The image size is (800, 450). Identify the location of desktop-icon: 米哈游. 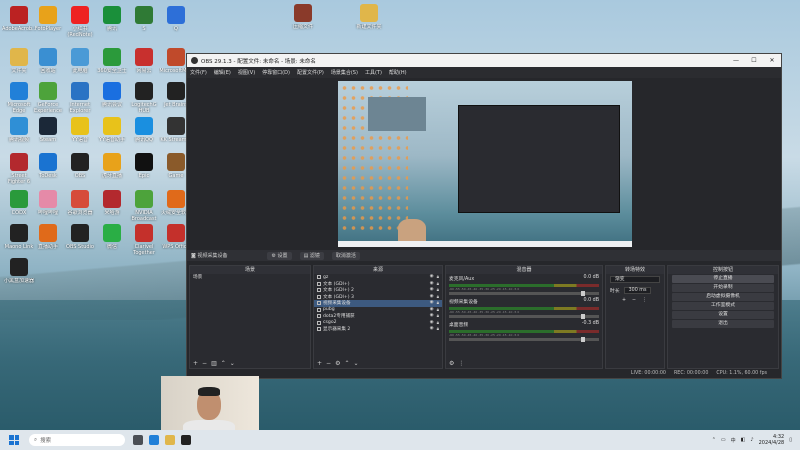
(112, 206).